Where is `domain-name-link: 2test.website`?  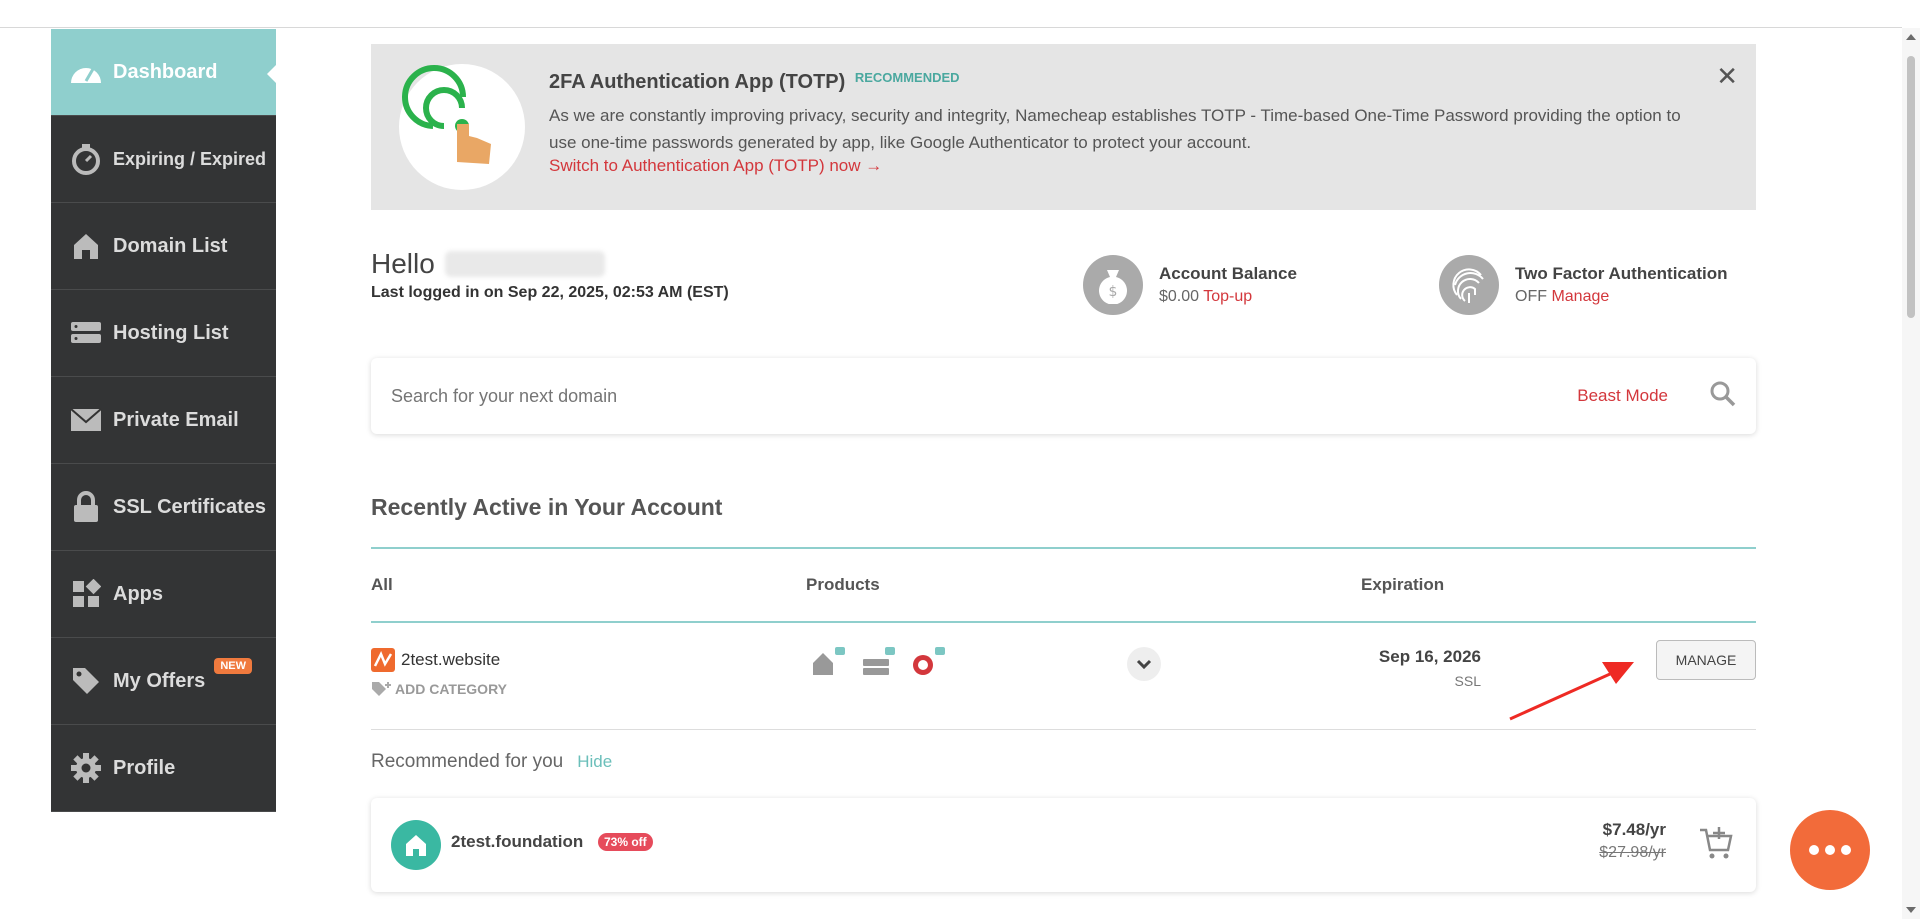
domain-name-link: 2test.website is located at coordinates (450, 660).